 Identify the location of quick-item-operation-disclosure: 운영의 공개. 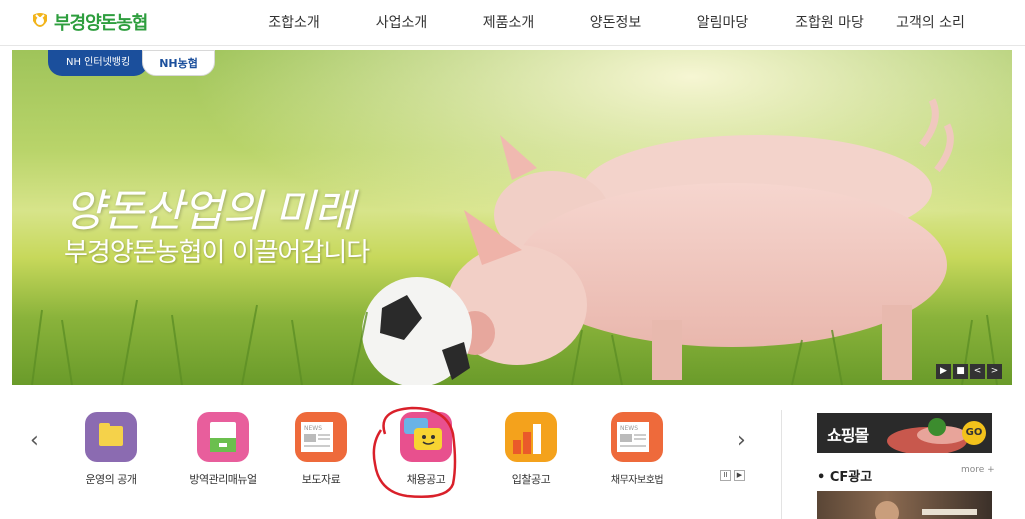
(111, 449).